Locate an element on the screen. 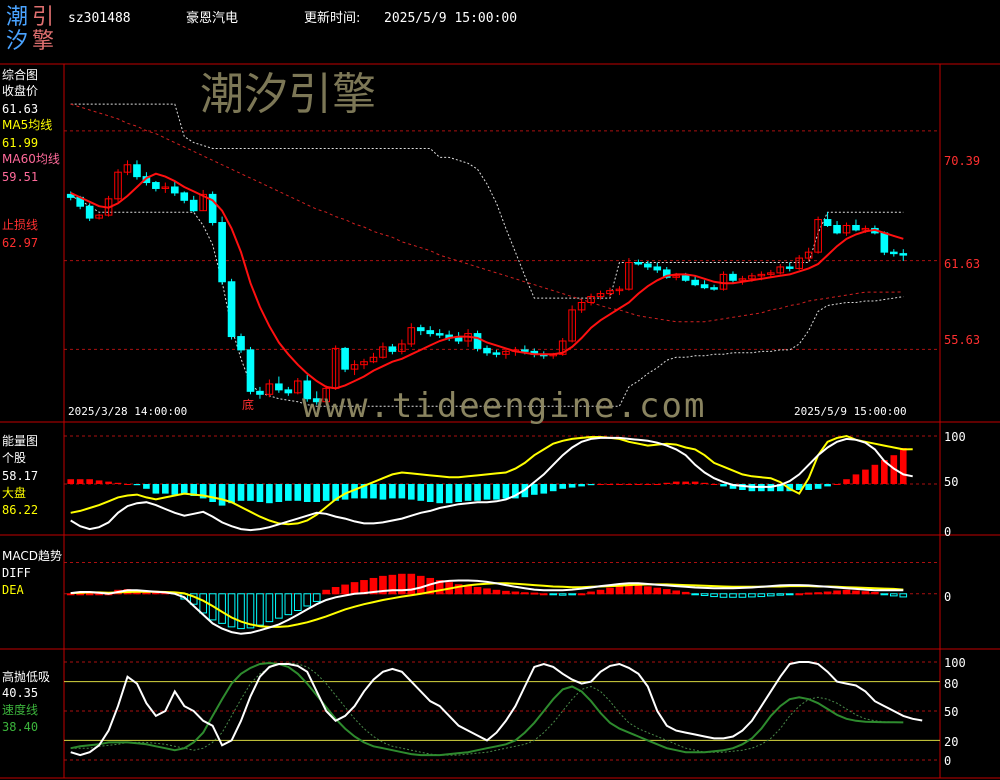  macd-axis-label: 0 is located at coordinates (948, 597).